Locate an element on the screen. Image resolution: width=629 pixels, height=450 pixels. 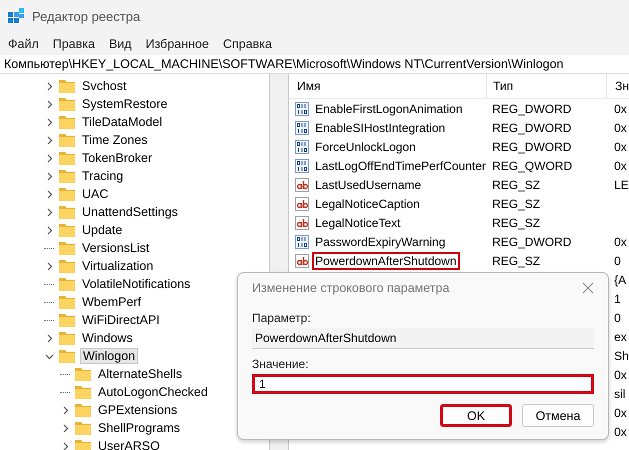
menu-item: Избранное is located at coordinates (177, 43).